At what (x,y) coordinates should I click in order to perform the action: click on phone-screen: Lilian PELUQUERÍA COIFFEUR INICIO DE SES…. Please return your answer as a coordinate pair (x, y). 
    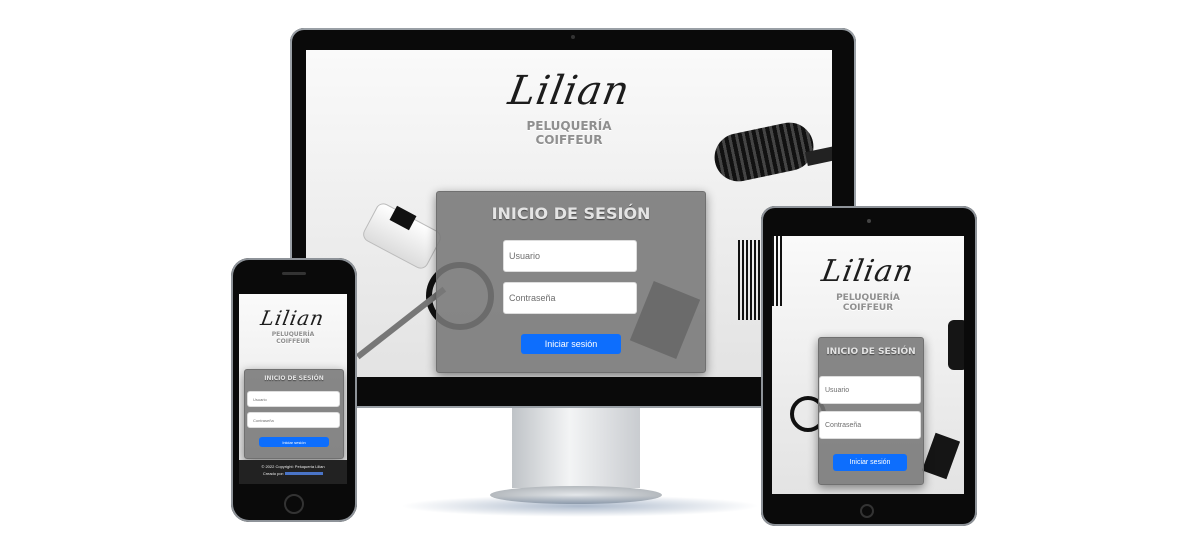
    Looking at the image, I should click on (293, 389).